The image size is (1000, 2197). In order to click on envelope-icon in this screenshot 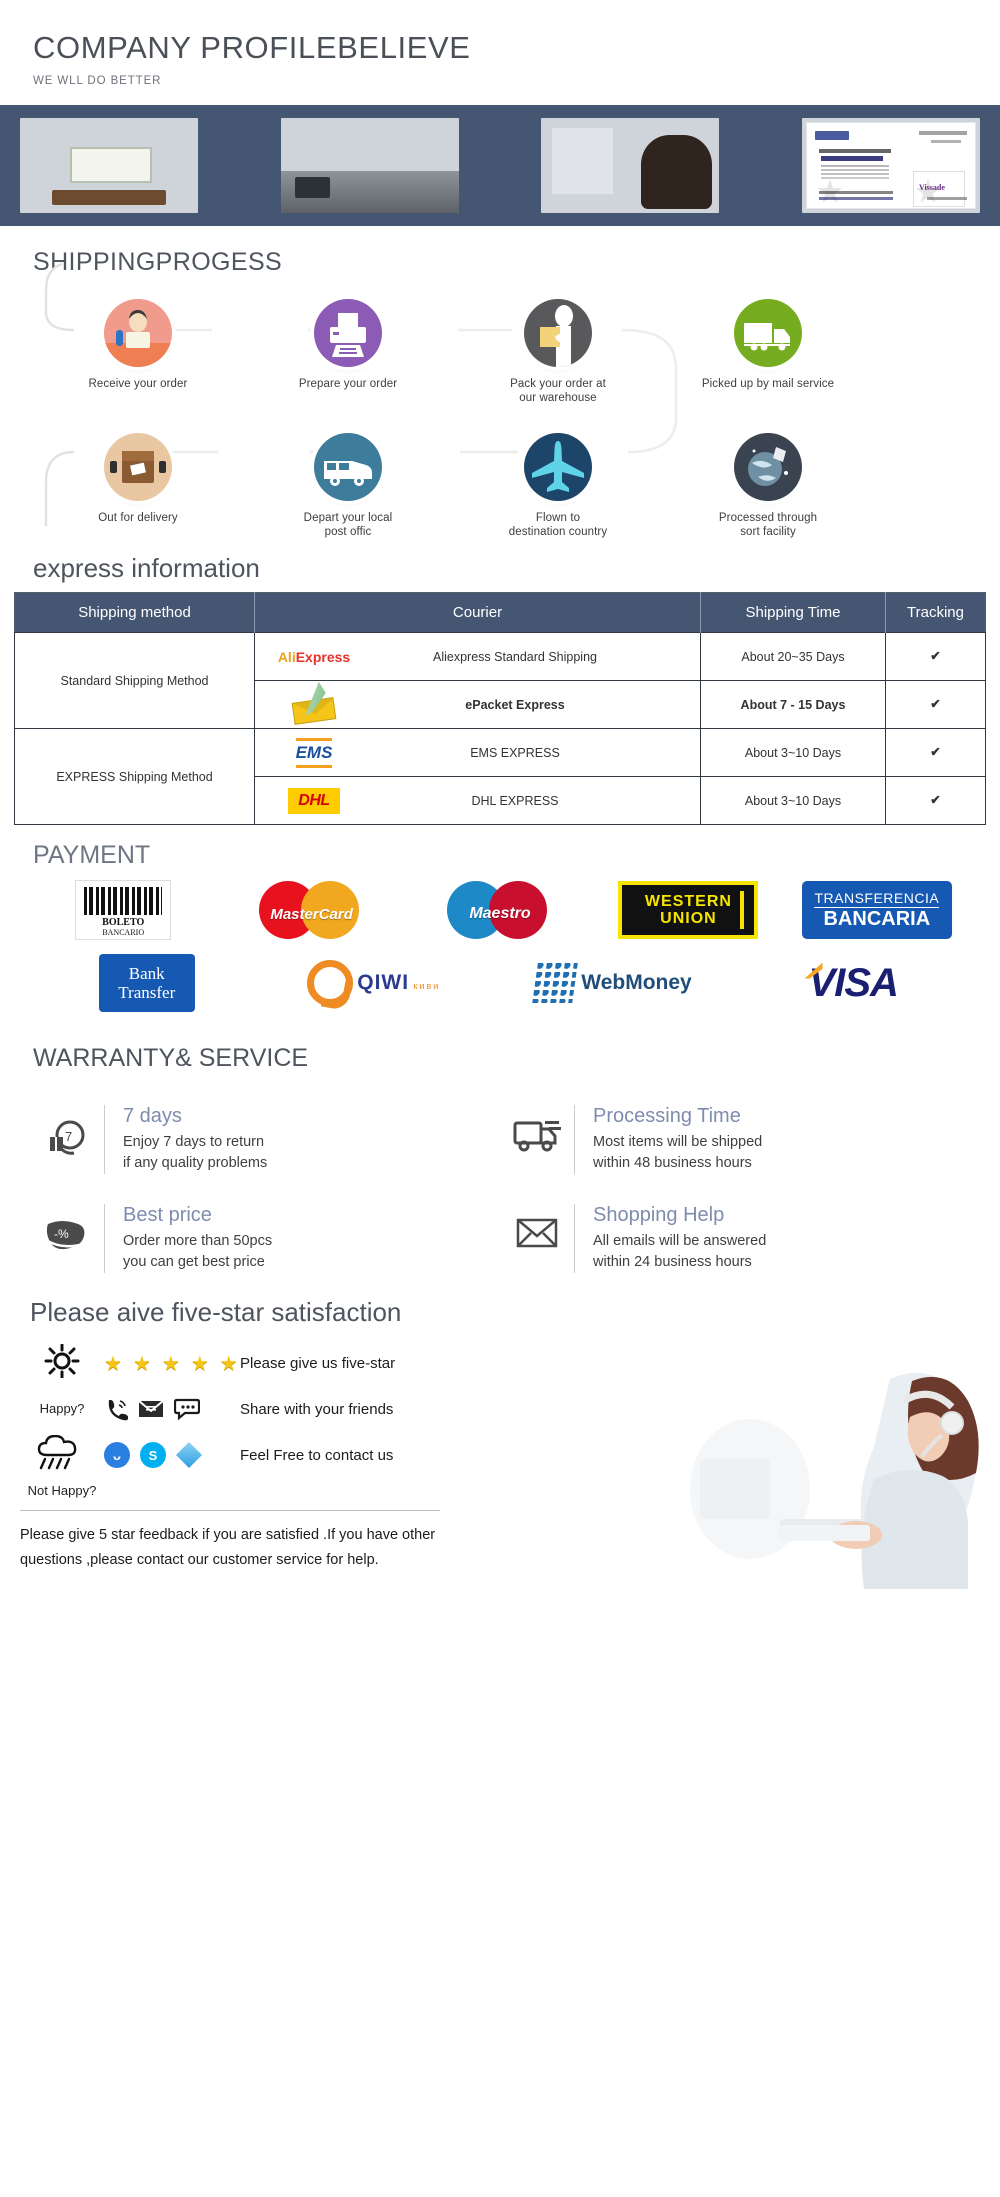, I will do `click(537, 1228)`.